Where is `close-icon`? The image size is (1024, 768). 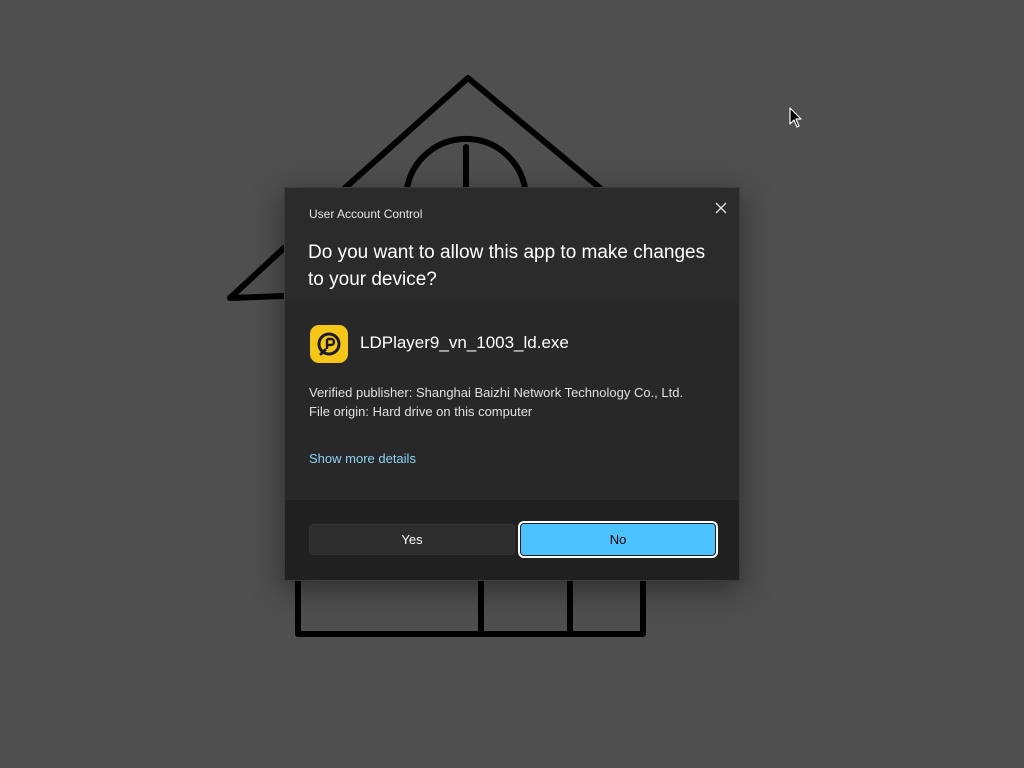 close-icon is located at coordinates (721, 208).